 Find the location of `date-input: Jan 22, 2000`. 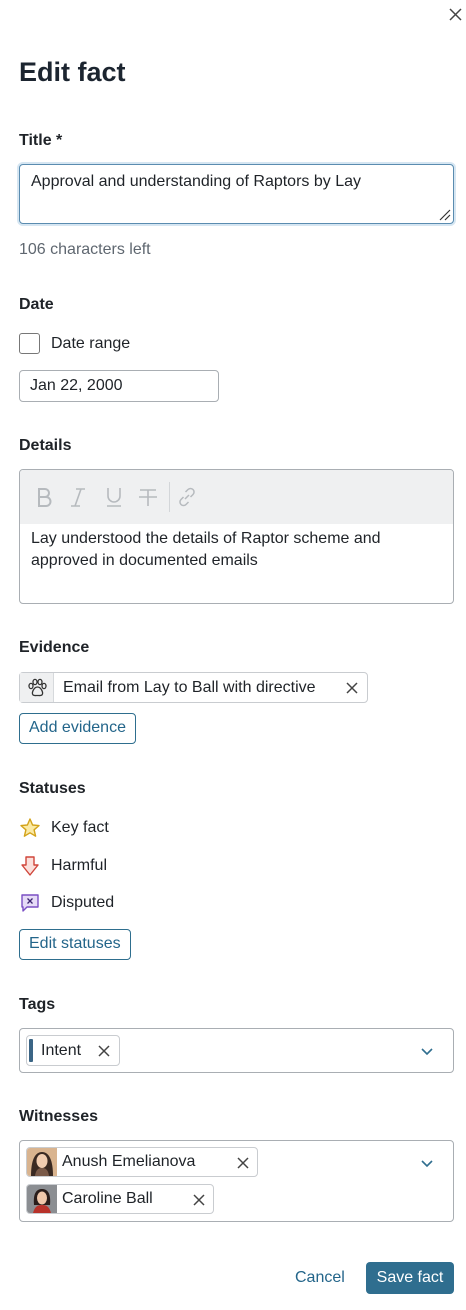

date-input: Jan 22, 2000 is located at coordinates (119, 386).